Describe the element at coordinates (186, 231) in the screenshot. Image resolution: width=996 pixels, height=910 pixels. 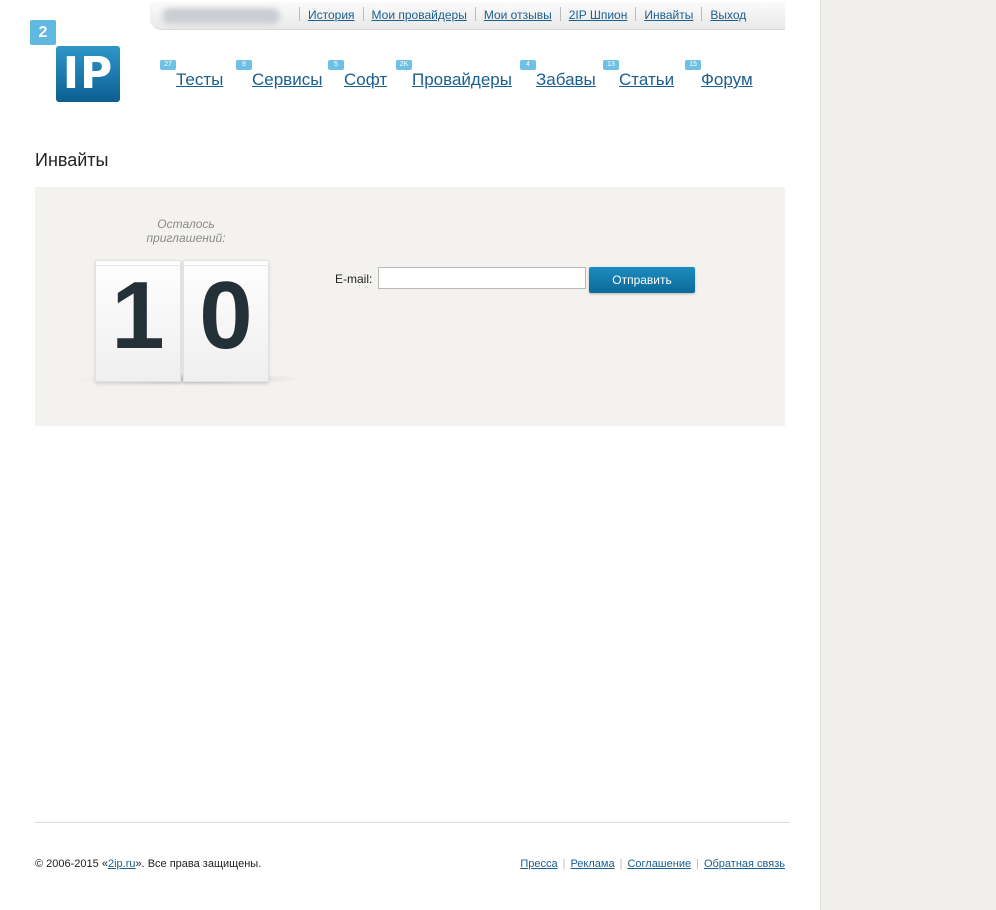
I see `remaining-invites-label: Осталось приглашений:` at that location.